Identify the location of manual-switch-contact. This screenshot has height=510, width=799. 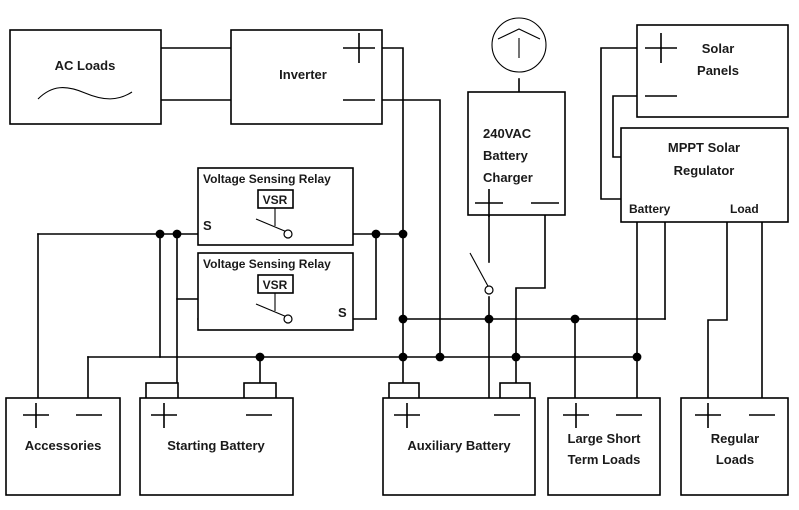
(489, 290).